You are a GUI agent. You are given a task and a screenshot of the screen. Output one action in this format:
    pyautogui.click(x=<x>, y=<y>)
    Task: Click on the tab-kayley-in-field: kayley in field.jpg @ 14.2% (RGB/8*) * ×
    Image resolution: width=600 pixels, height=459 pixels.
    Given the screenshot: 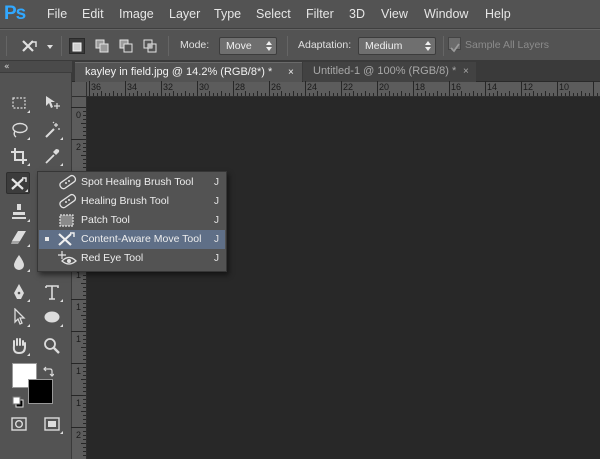 What is the action you would take?
    pyautogui.click(x=188, y=72)
    